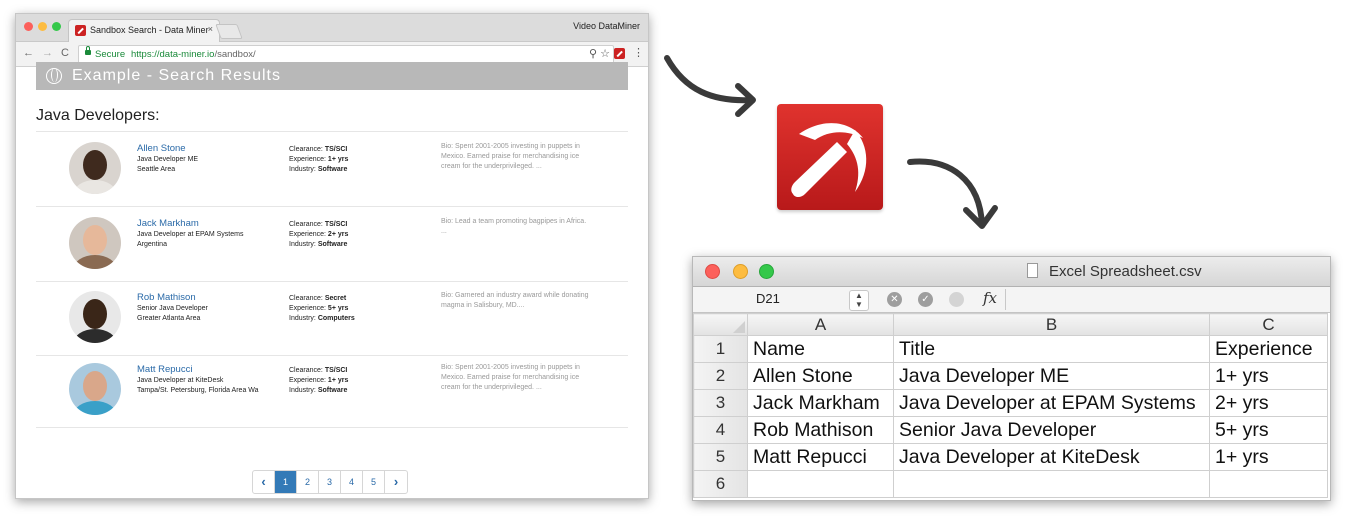  Describe the element at coordinates (1051, 457) in the screenshot. I see `cell-b5: Java Developer at KiteDesk` at that location.